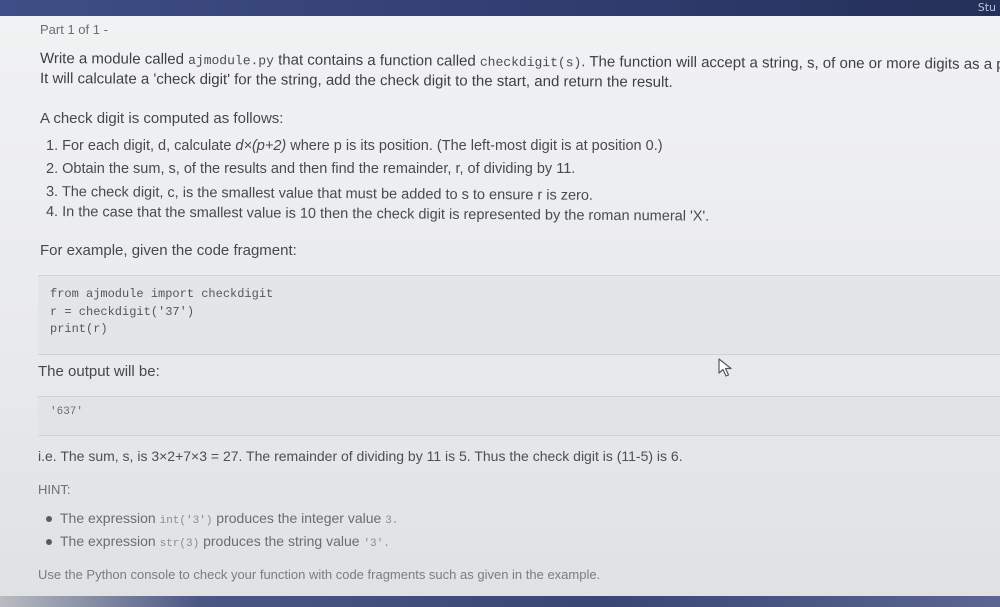 The width and height of the screenshot is (1000, 607). What do you see at coordinates (168, 250) in the screenshot?
I see `example-label: For example, given the code fragment:` at bounding box center [168, 250].